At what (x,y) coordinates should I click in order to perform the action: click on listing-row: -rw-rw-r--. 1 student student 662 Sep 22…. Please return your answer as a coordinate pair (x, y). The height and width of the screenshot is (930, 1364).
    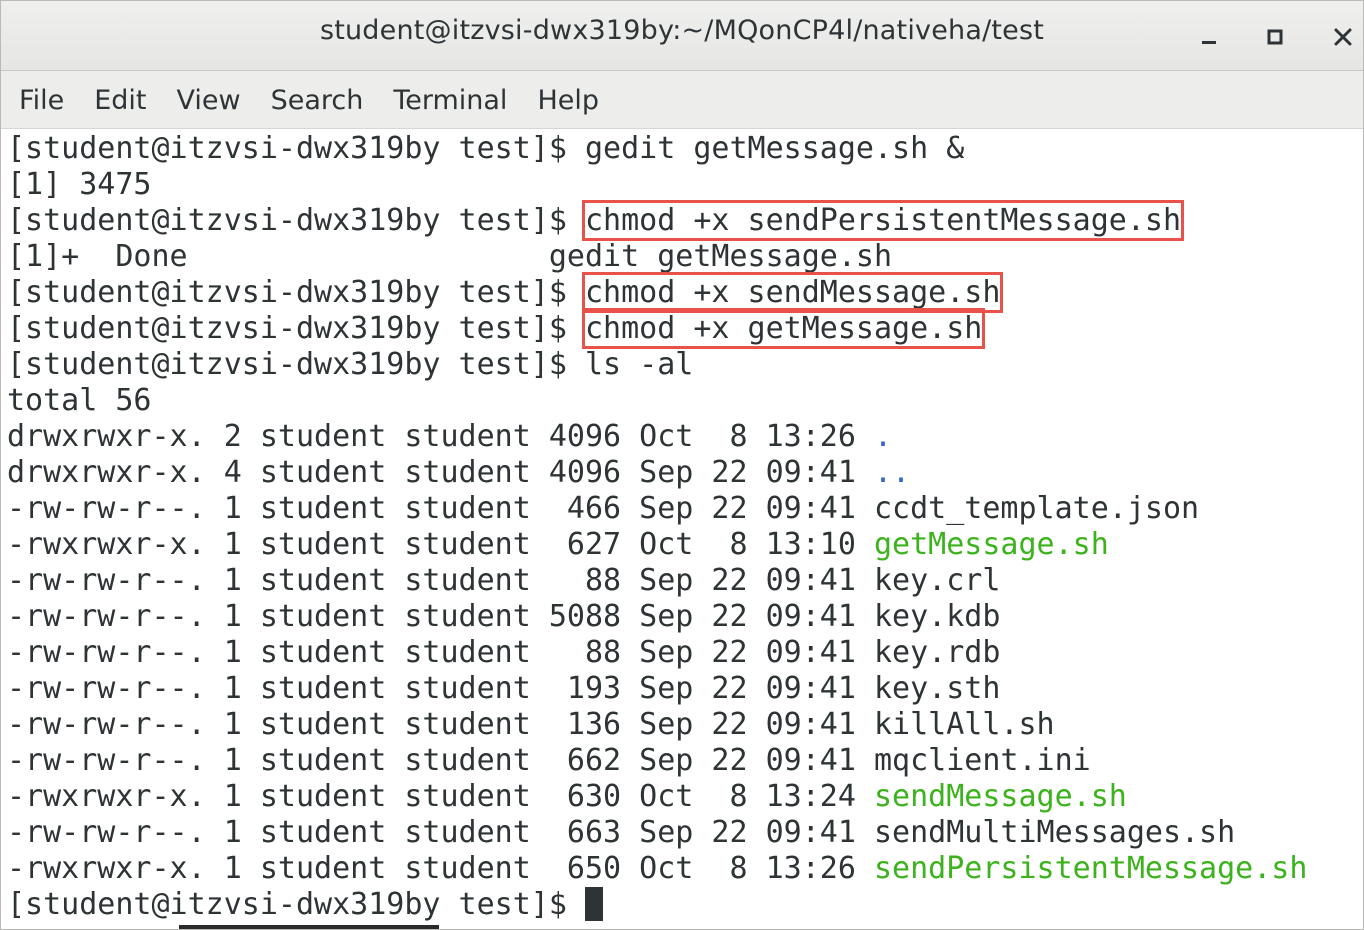
    Looking at the image, I should click on (685, 761).